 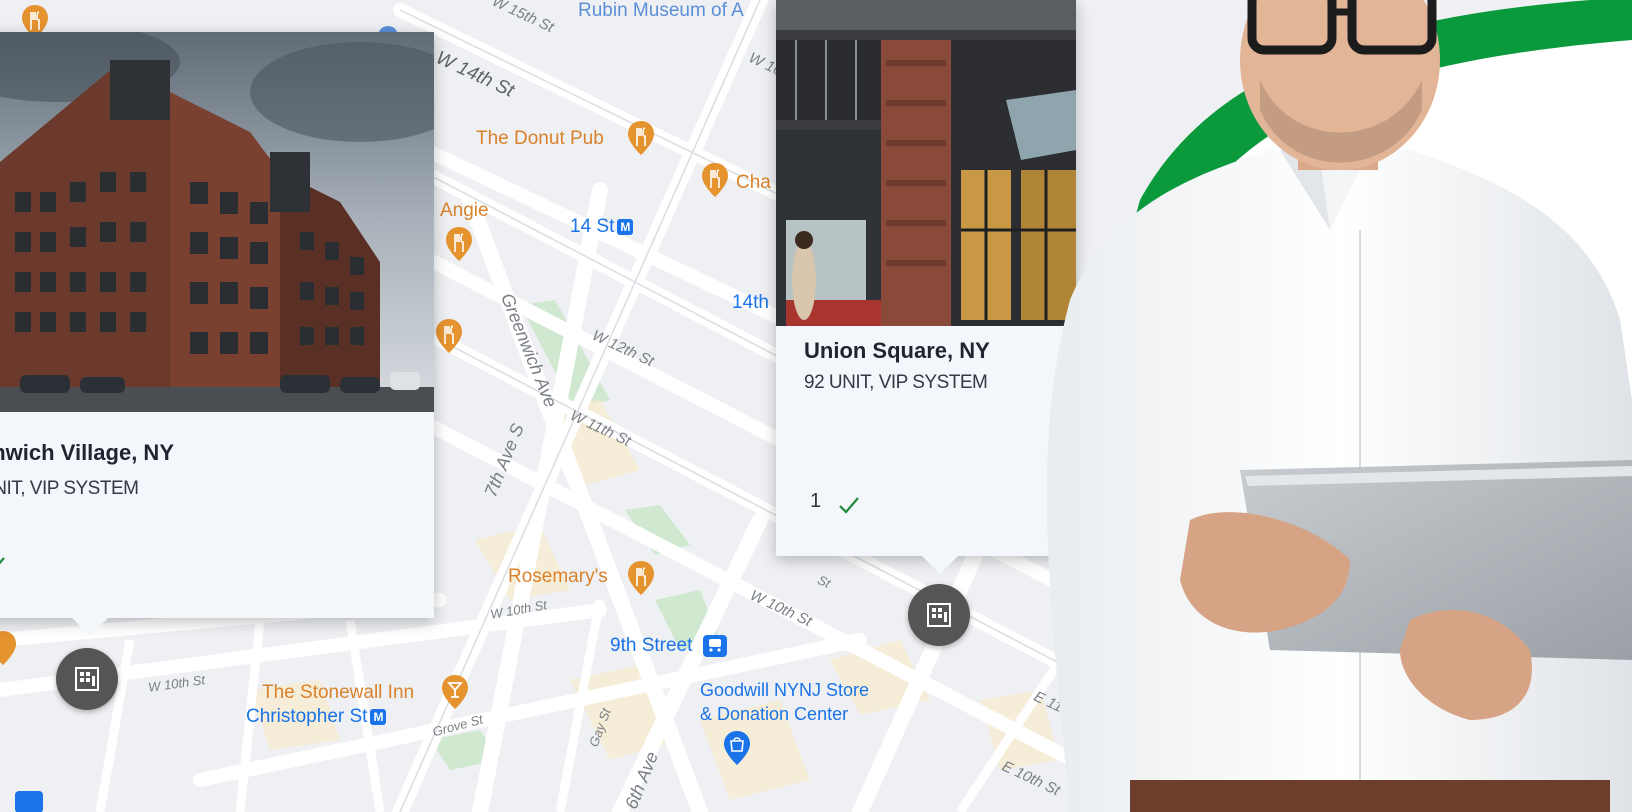 What do you see at coordinates (784, 690) in the screenshot?
I see `place-label-goodwill-line1: Goodwill NYNJ Store` at bounding box center [784, 690].